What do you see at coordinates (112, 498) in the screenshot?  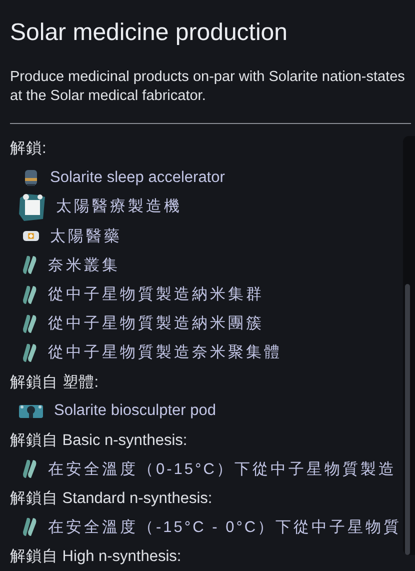 I see `section-heading: 解鎖自 Standard n-synthesis:` at bounding box center [112, 498].